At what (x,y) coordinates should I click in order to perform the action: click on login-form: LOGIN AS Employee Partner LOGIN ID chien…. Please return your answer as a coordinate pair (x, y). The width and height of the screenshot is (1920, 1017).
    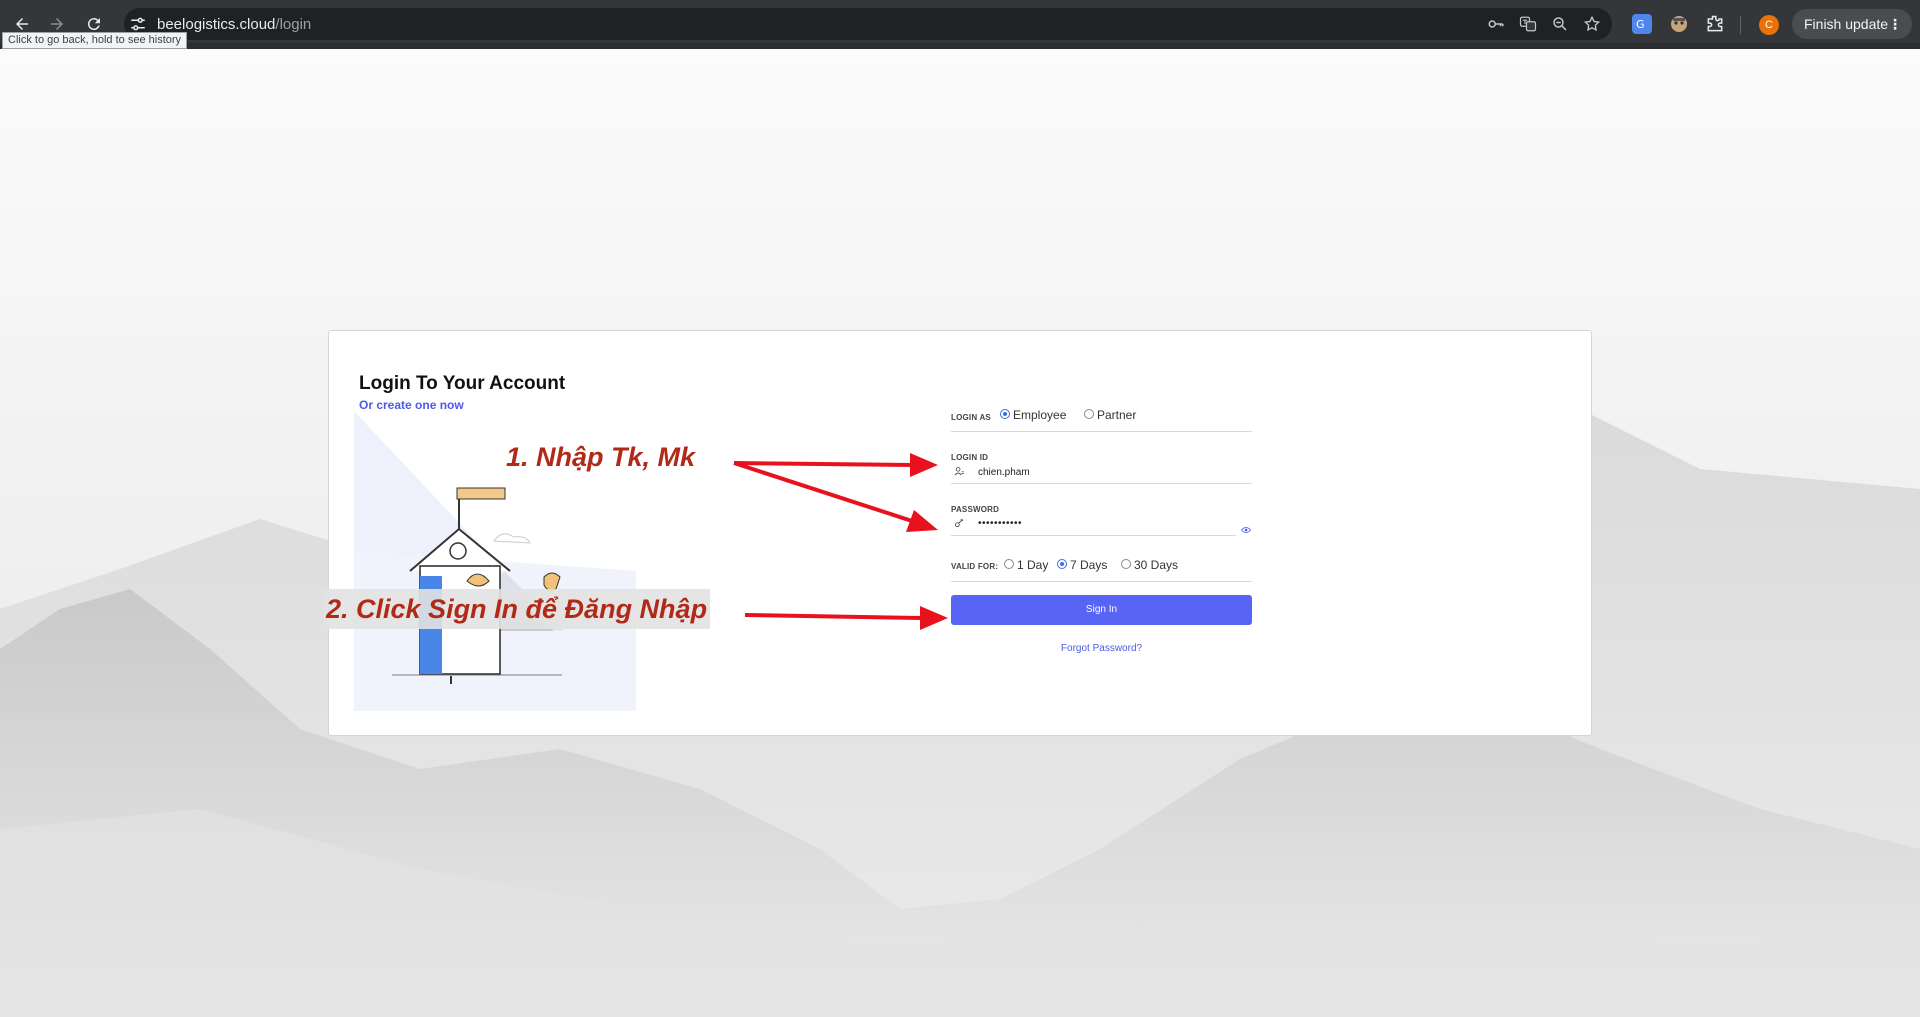
    Looking at the image, I should click on (1102, 534).